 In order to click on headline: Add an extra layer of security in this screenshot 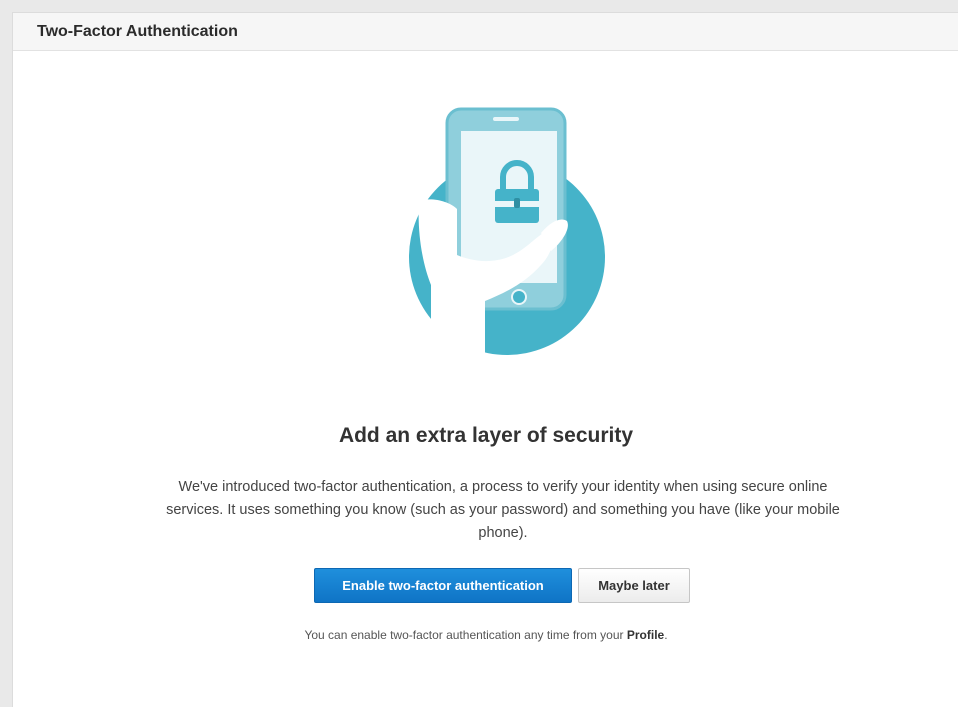, I will do `click(486, 435)`.